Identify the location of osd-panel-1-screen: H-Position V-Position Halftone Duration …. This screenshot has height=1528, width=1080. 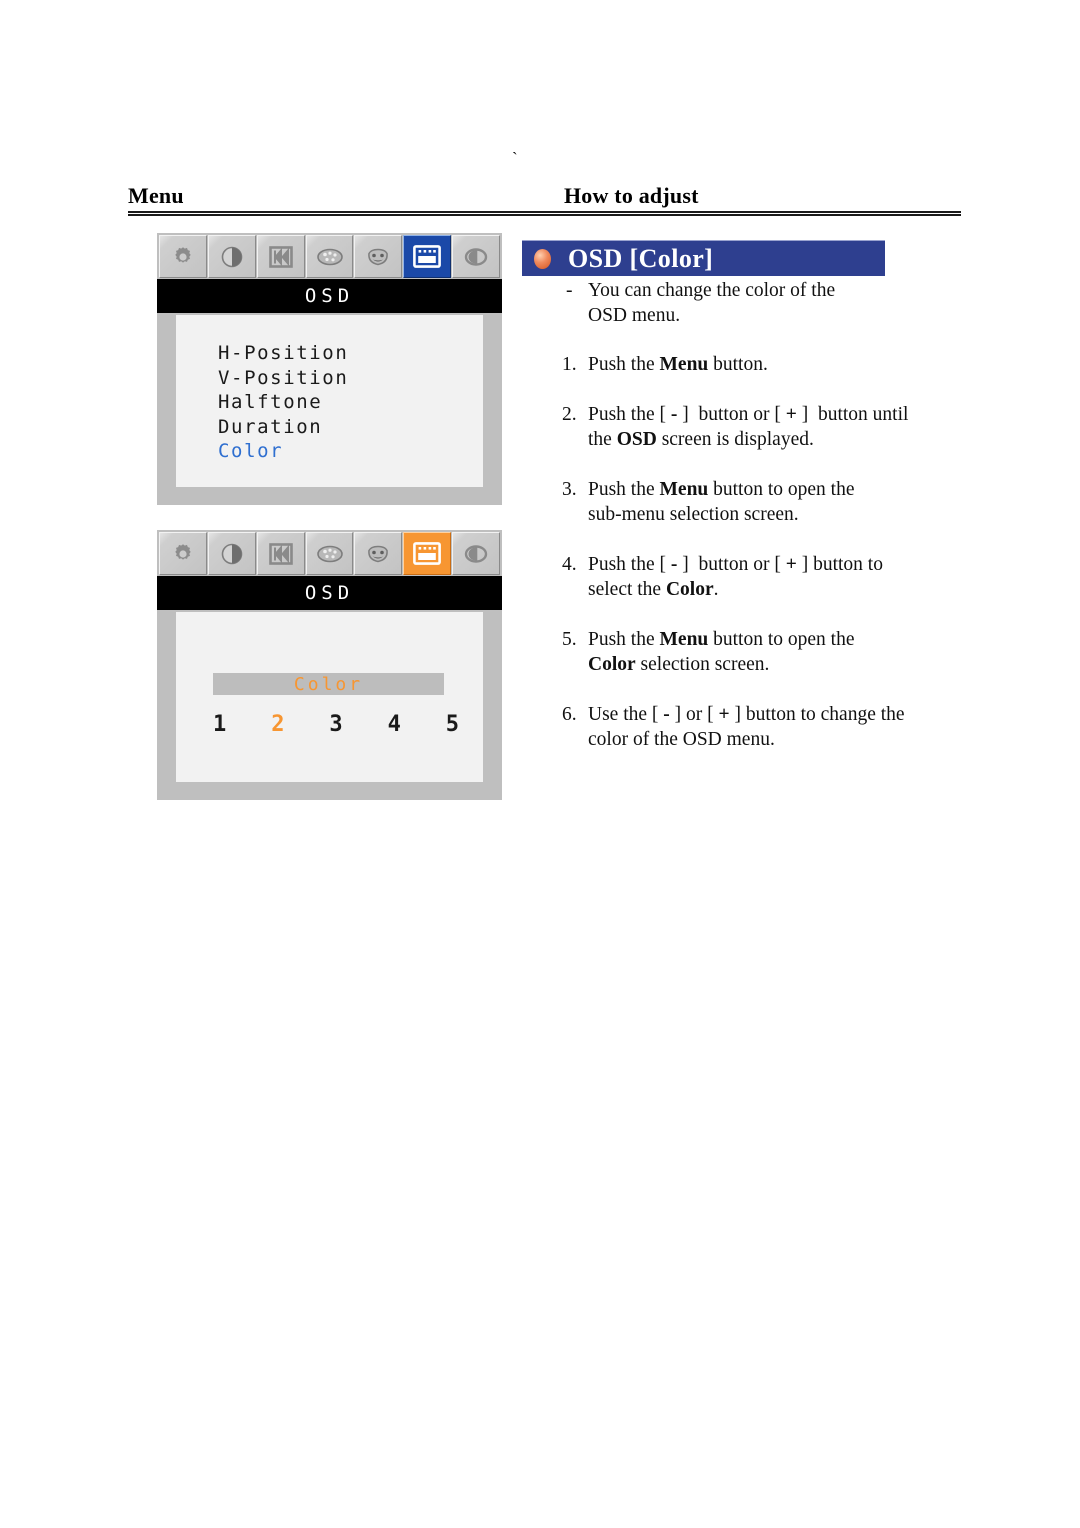
(329, 401).